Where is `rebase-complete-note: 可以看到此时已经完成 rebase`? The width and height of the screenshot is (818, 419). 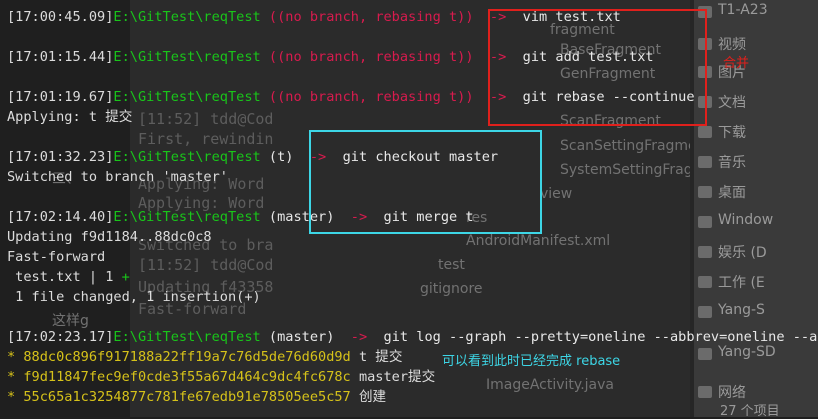
rebase-complete-note: 可以看到此时已经完成 rebase is located at coordinates (531, 361).